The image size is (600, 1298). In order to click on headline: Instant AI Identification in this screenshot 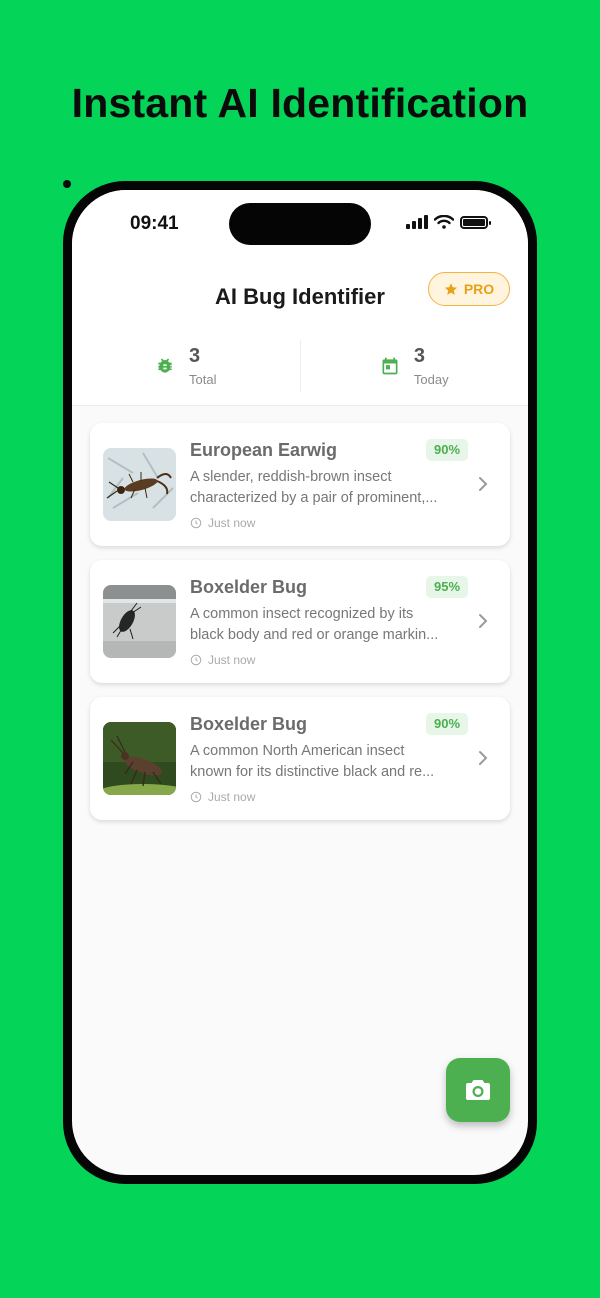, I will do `click(300, 103)`.